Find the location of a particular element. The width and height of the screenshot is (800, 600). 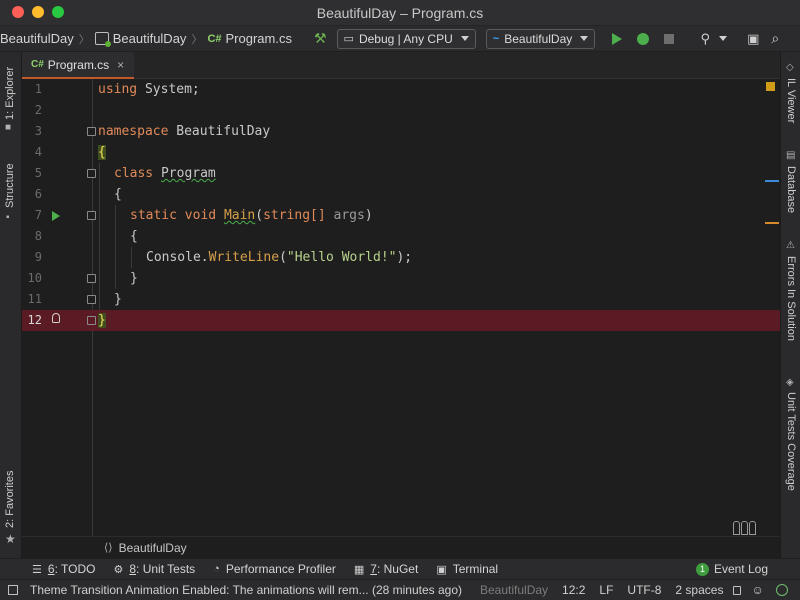

play-icon is located at coordinates (617, 38).